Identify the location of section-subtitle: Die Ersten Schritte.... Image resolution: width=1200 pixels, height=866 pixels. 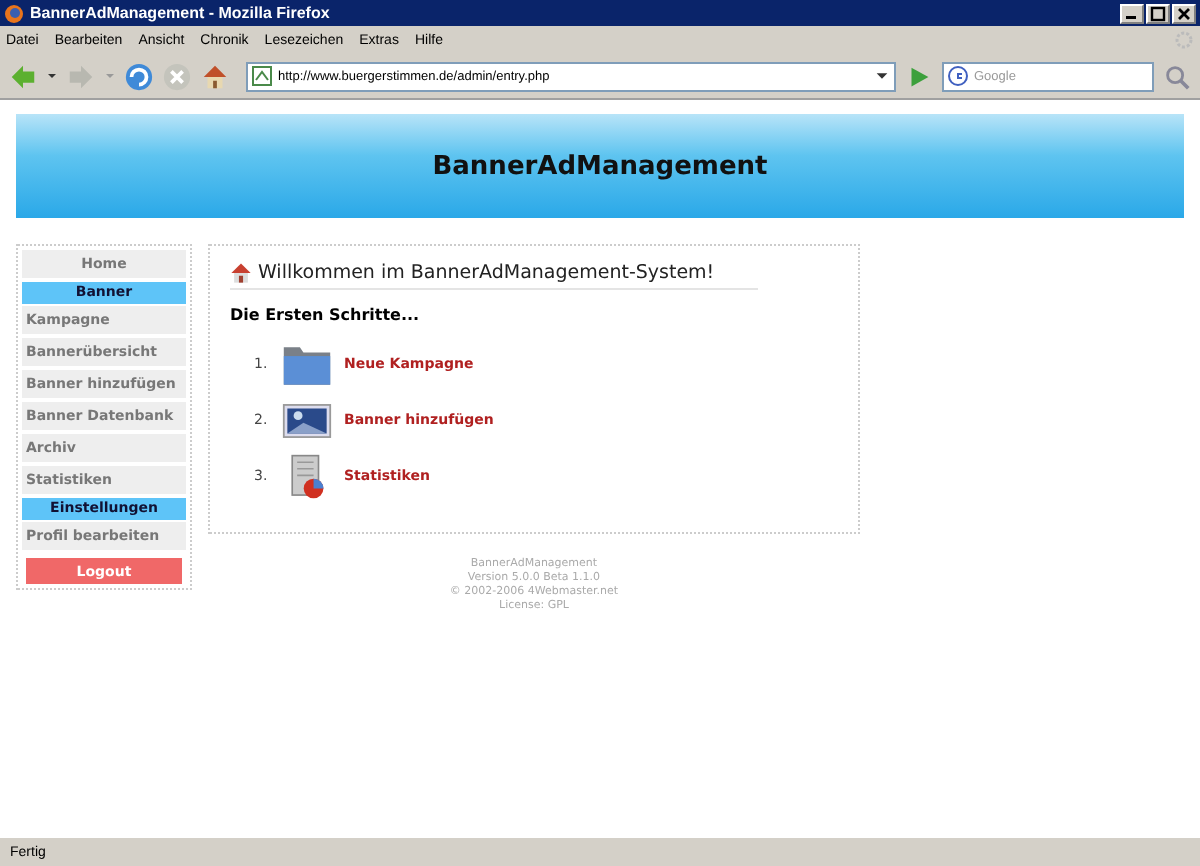
(326, 315).